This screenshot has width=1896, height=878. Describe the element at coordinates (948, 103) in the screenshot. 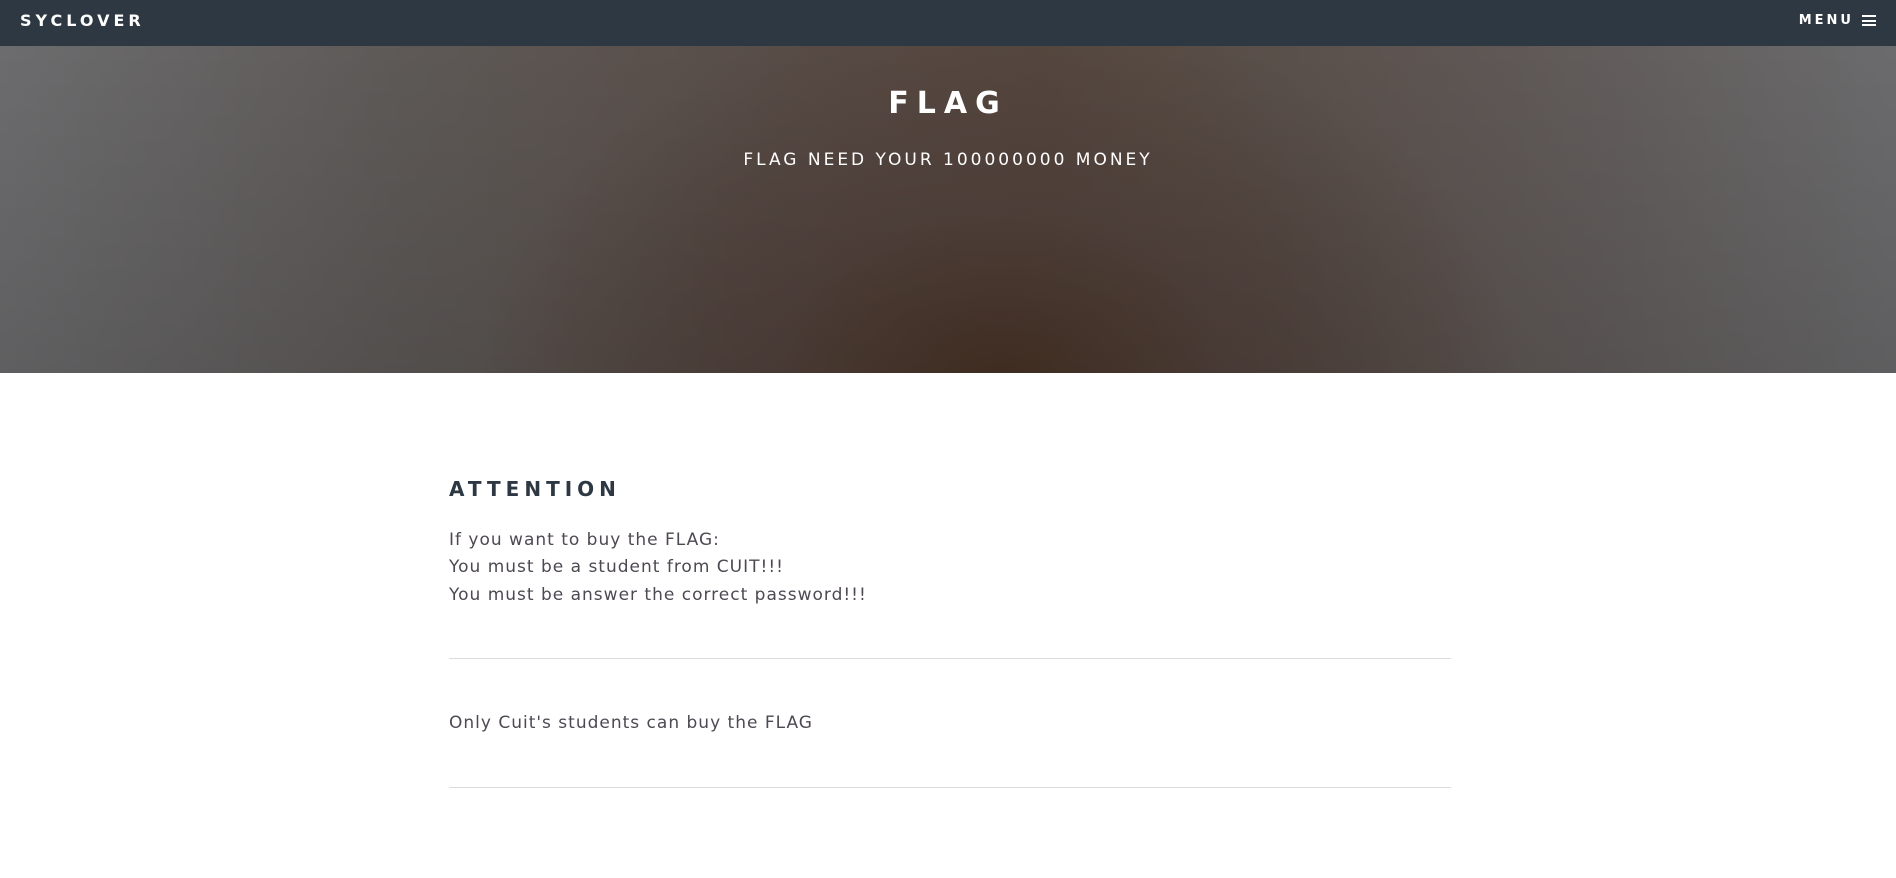

I see `page-title: FLAG` at that location.